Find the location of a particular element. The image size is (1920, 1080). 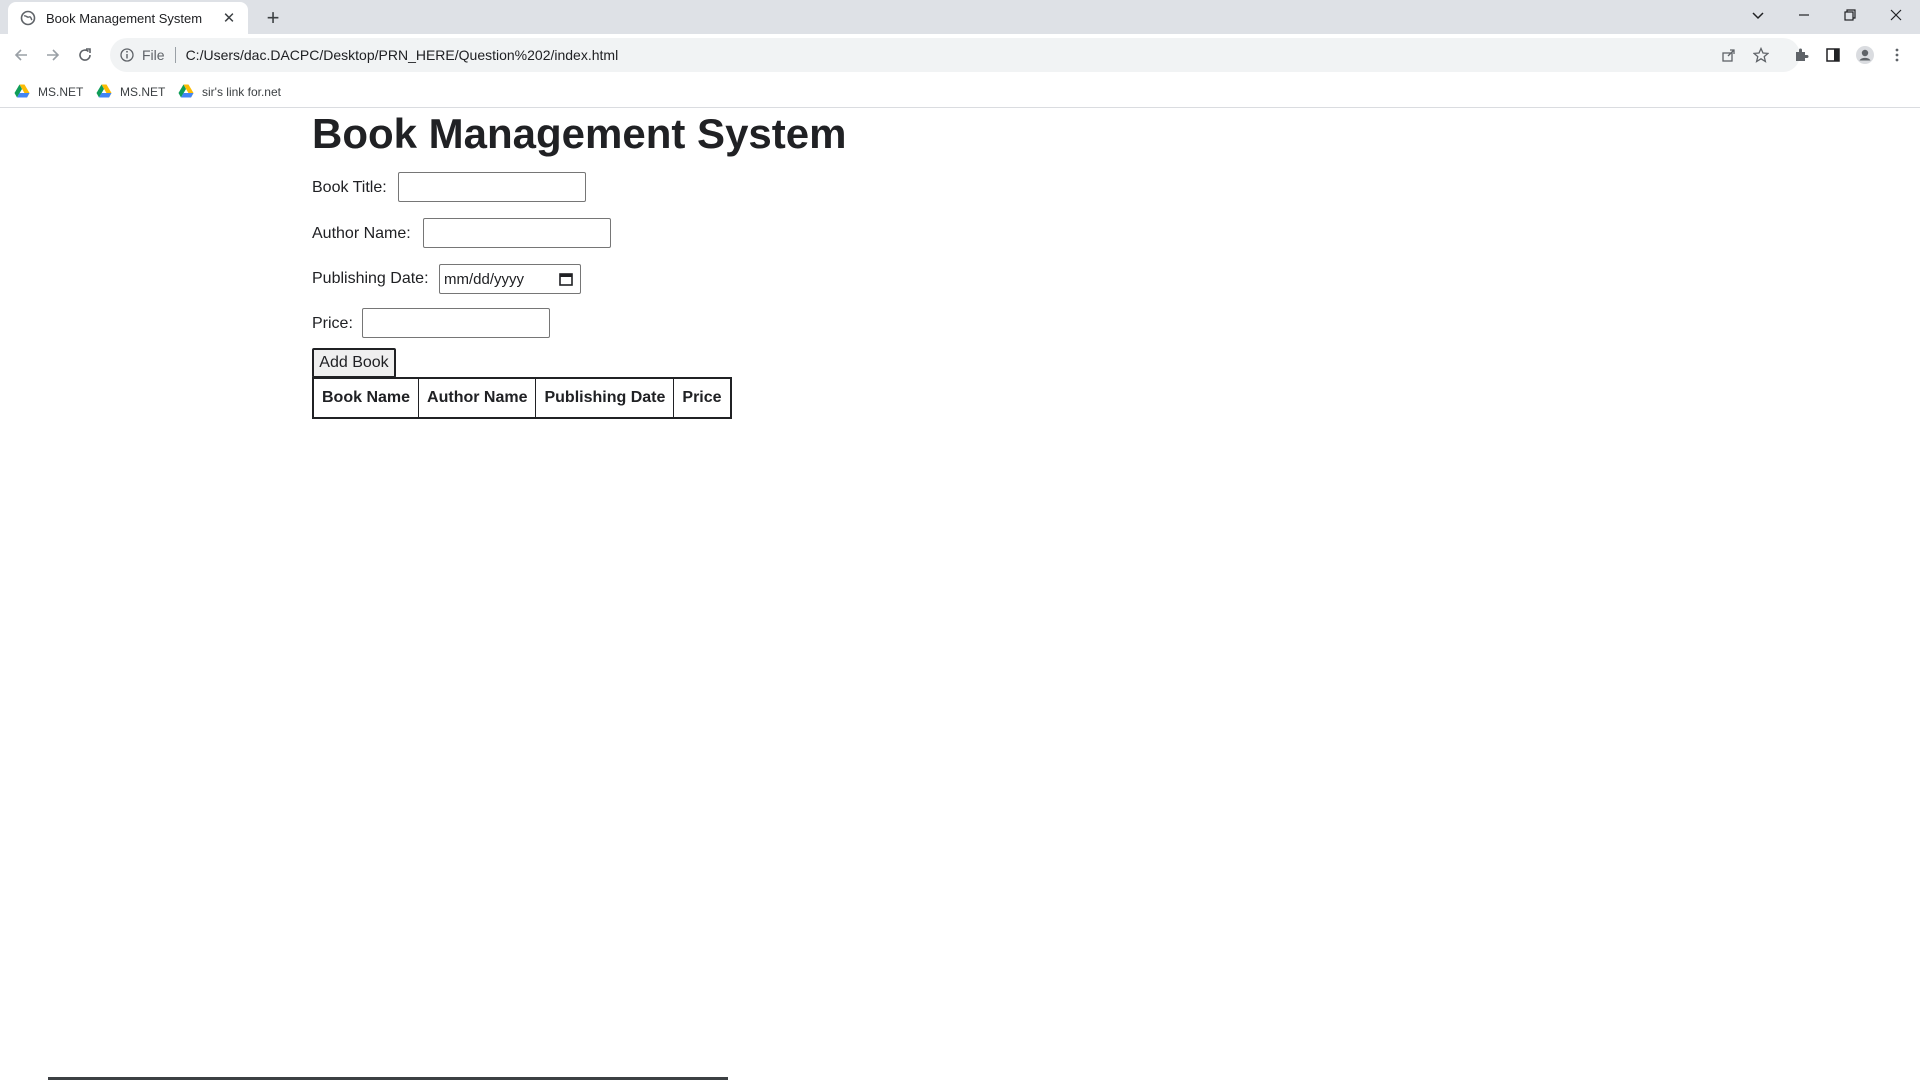

extensions-icon is located at coordinates (1801, 55).